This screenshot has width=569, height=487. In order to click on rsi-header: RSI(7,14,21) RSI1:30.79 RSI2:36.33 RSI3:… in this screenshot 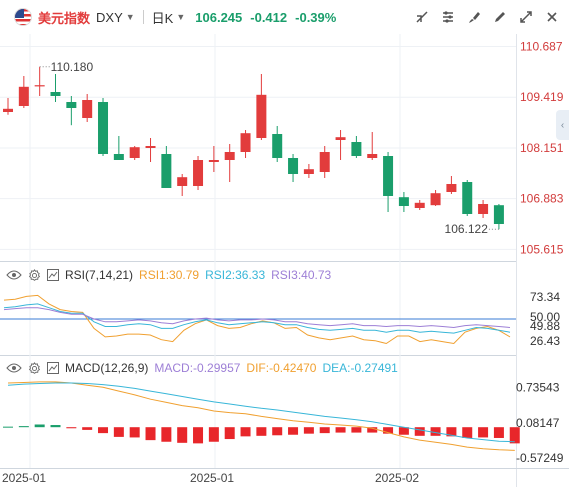, I will do `click(168, 275)`.